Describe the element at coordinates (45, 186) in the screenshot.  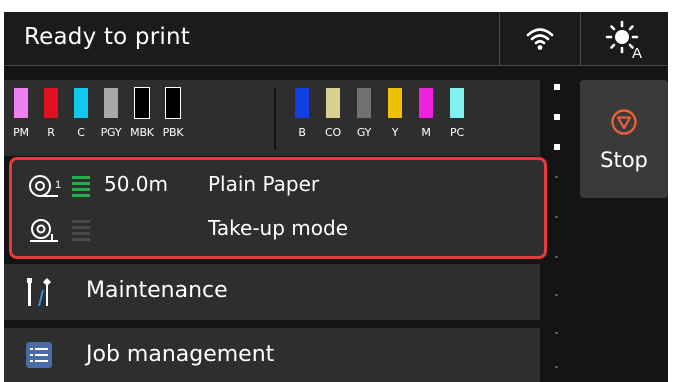
I see `roll-1-icon: 1` at that location.